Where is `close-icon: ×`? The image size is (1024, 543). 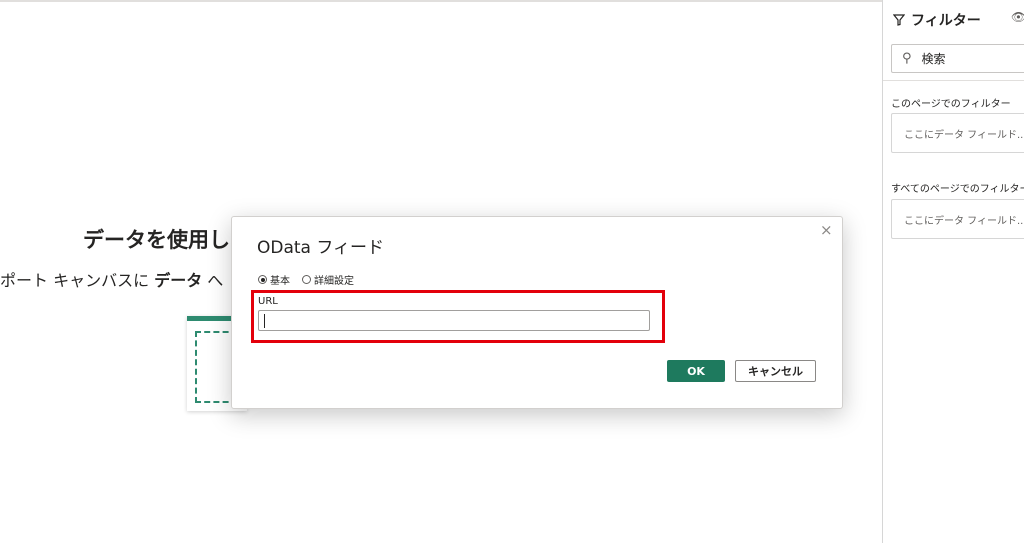 close-icon: × is located at coordinates (826, 230).